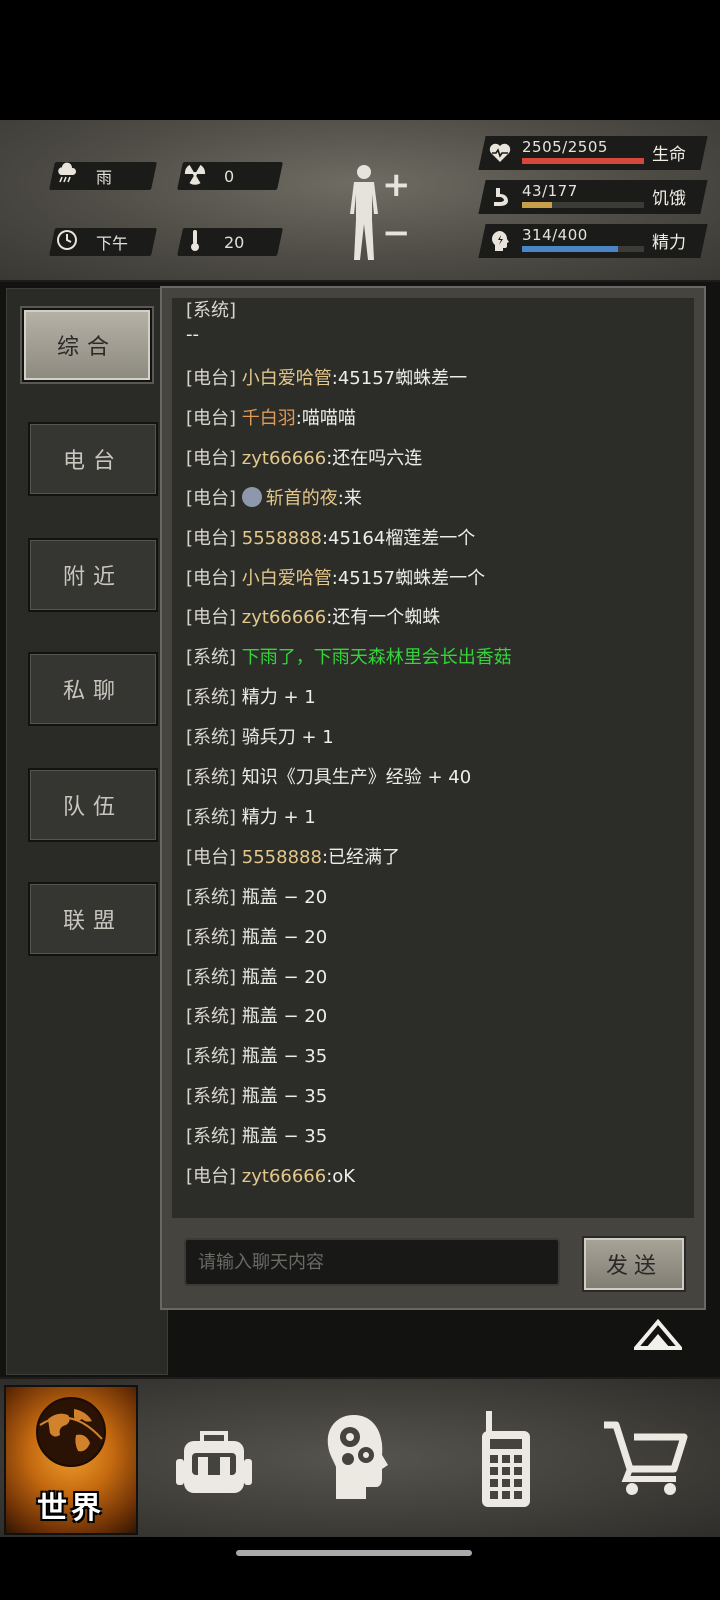 This screenshot has height=1600, width=720. I want to click on tab-general: 综合, so click(87, 345).